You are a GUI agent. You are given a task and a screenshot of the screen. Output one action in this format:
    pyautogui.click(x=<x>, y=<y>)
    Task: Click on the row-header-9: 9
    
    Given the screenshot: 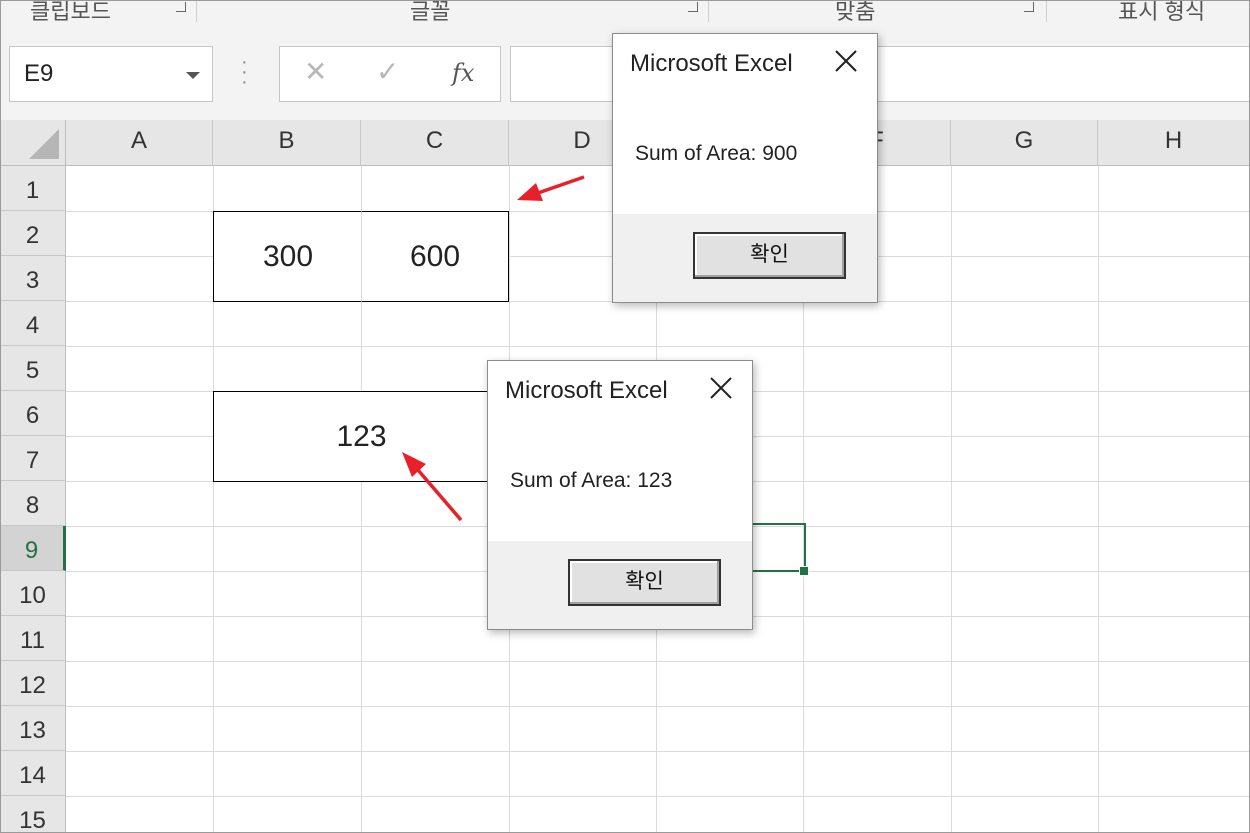 What is the action you would take?
    pyautogui.click(x=33, y=548)
    